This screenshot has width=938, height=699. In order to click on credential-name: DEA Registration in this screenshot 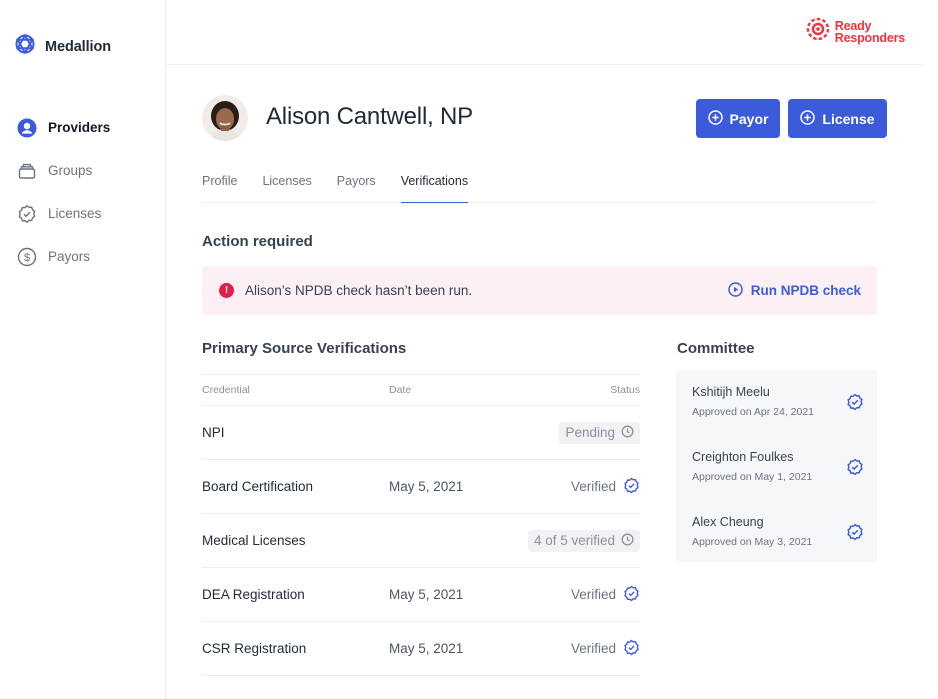, I will do `click(253, 594)`.